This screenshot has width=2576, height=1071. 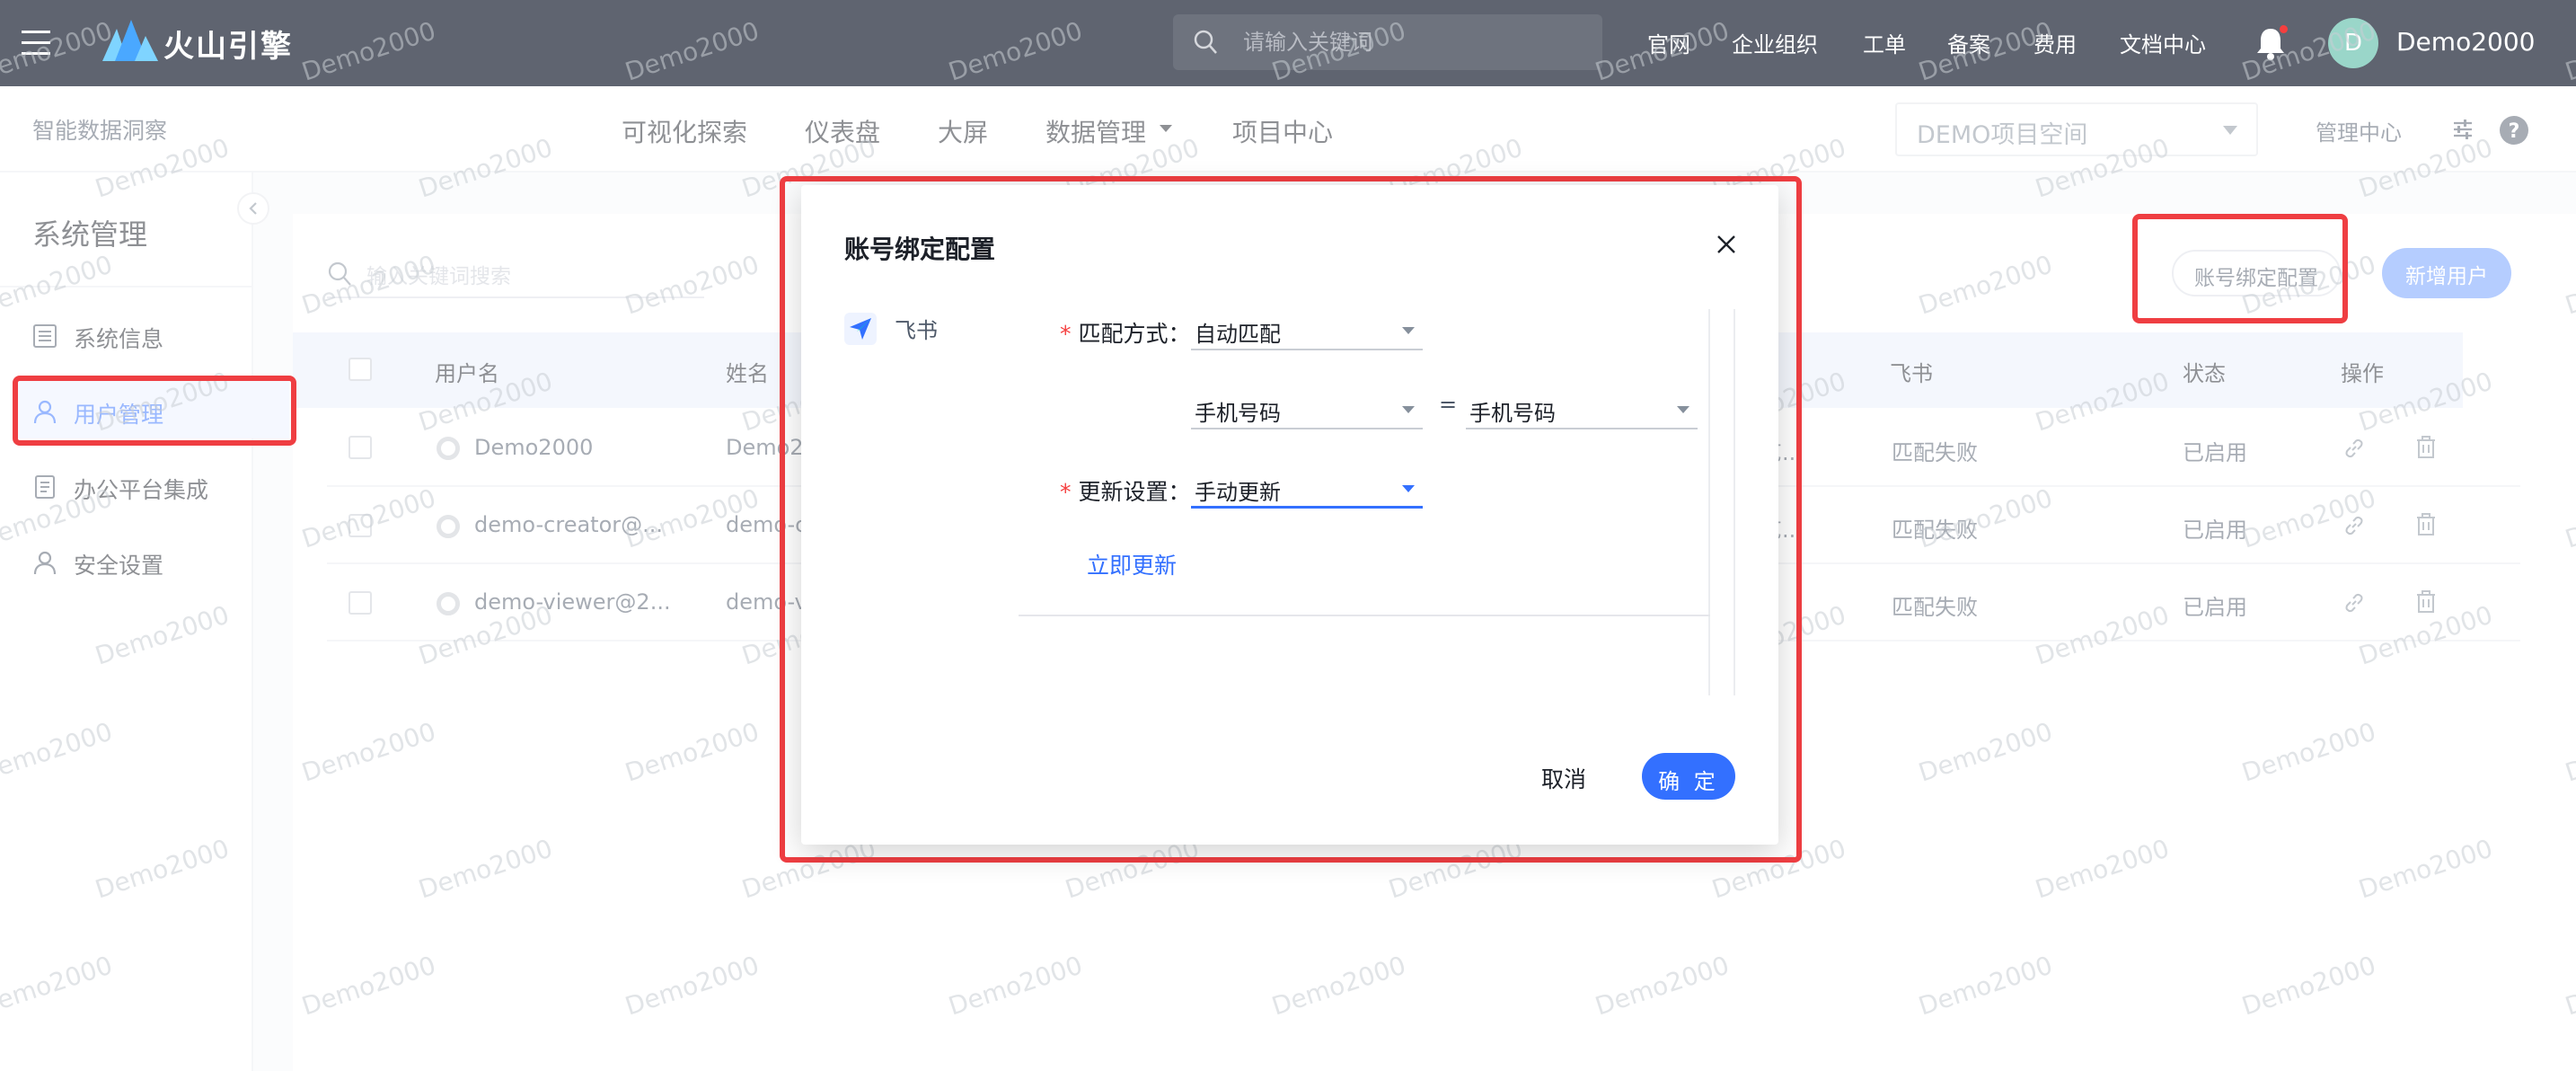 What do you see at coordinates (2284, 29) in the screenshot?
I see `notification-dot` at bounding box center [2284, 29].